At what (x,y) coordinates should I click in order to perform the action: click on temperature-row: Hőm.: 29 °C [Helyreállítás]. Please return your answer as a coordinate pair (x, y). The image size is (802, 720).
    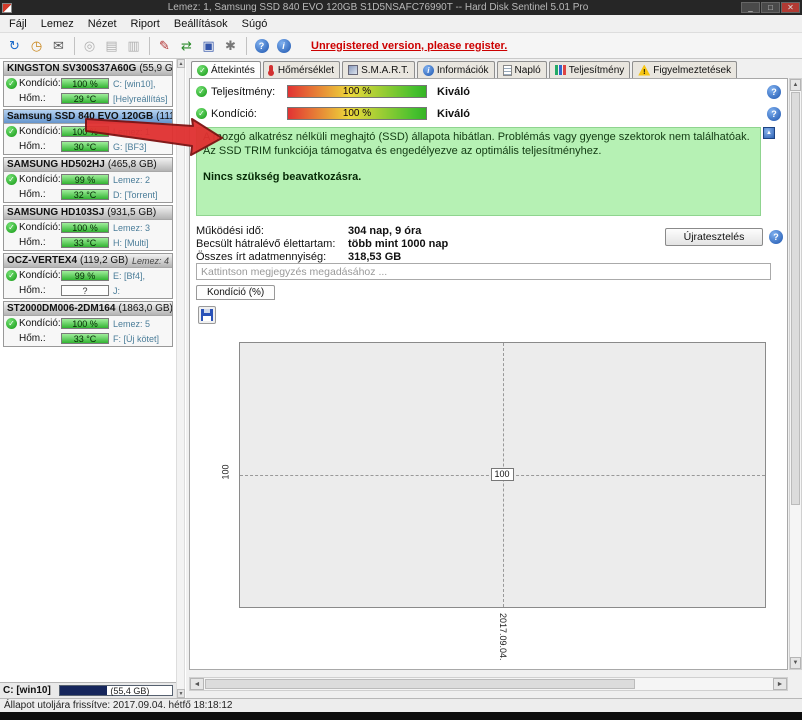
    Looking at the image, I should click on (88, 98).